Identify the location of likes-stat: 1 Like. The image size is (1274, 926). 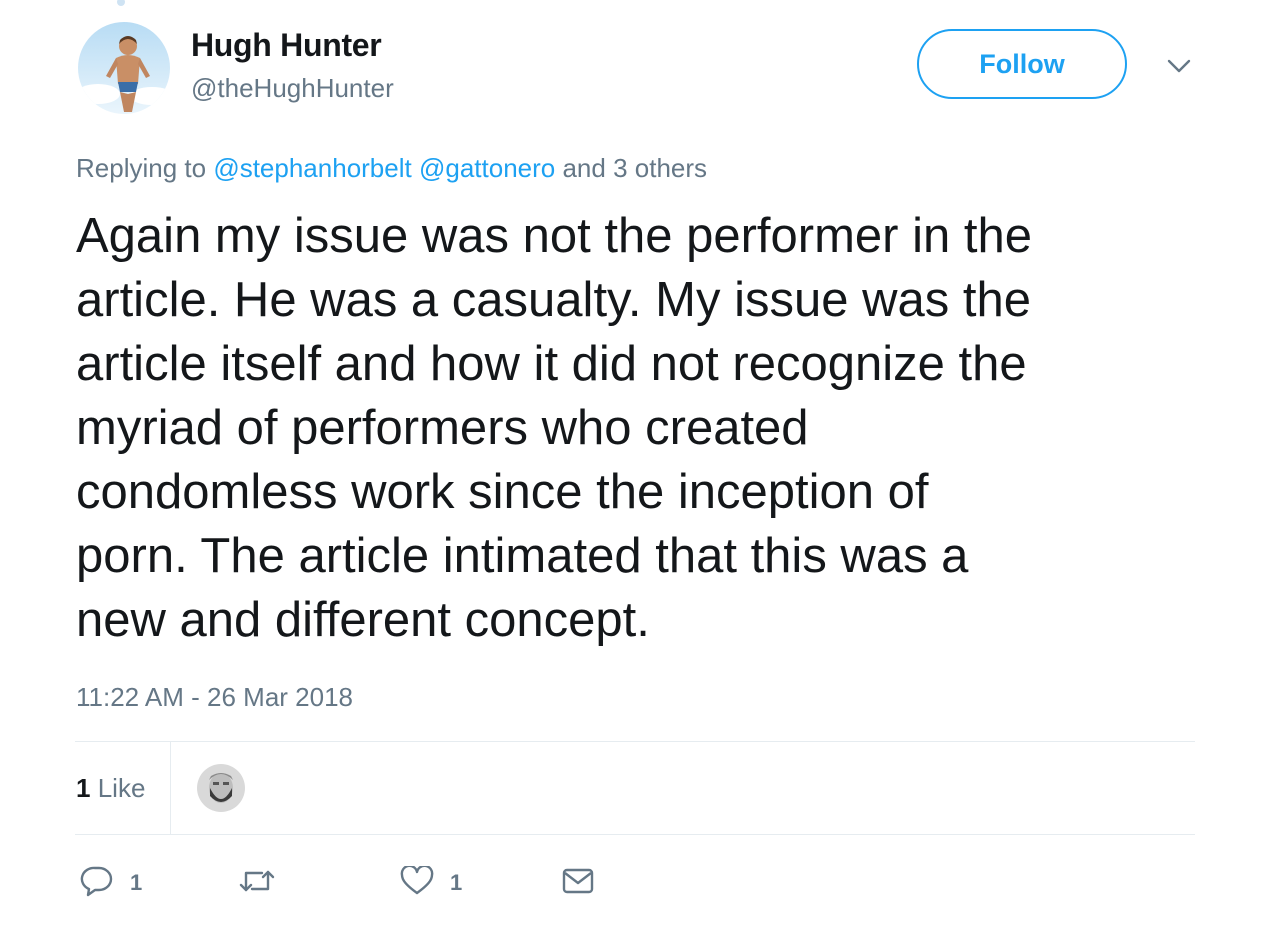
(110, 788).